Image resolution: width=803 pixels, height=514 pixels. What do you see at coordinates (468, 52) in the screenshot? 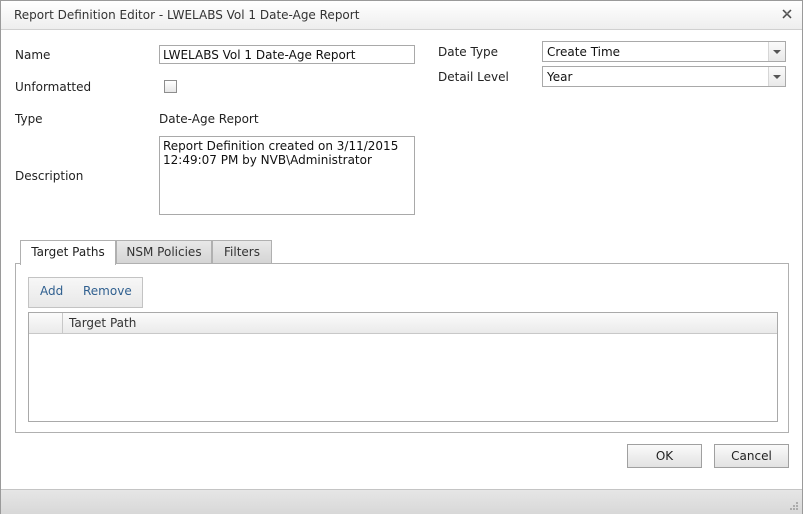
I see `date-type-label: Date Type` at bounding box center [468, 52].